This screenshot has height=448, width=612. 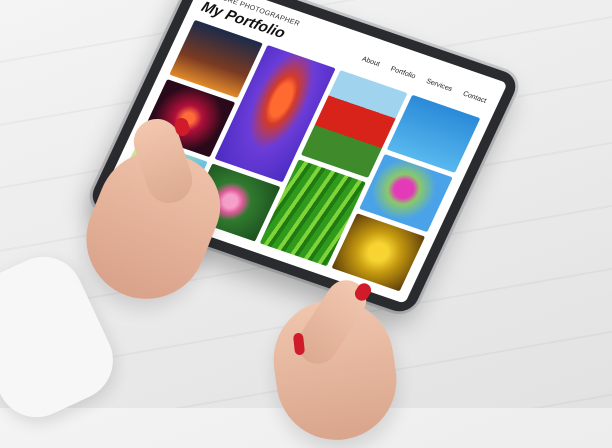 What do you see at coordinates (371, 62) in the screenshot?
I see `nav-about: About` at bounding box center [371, 62].